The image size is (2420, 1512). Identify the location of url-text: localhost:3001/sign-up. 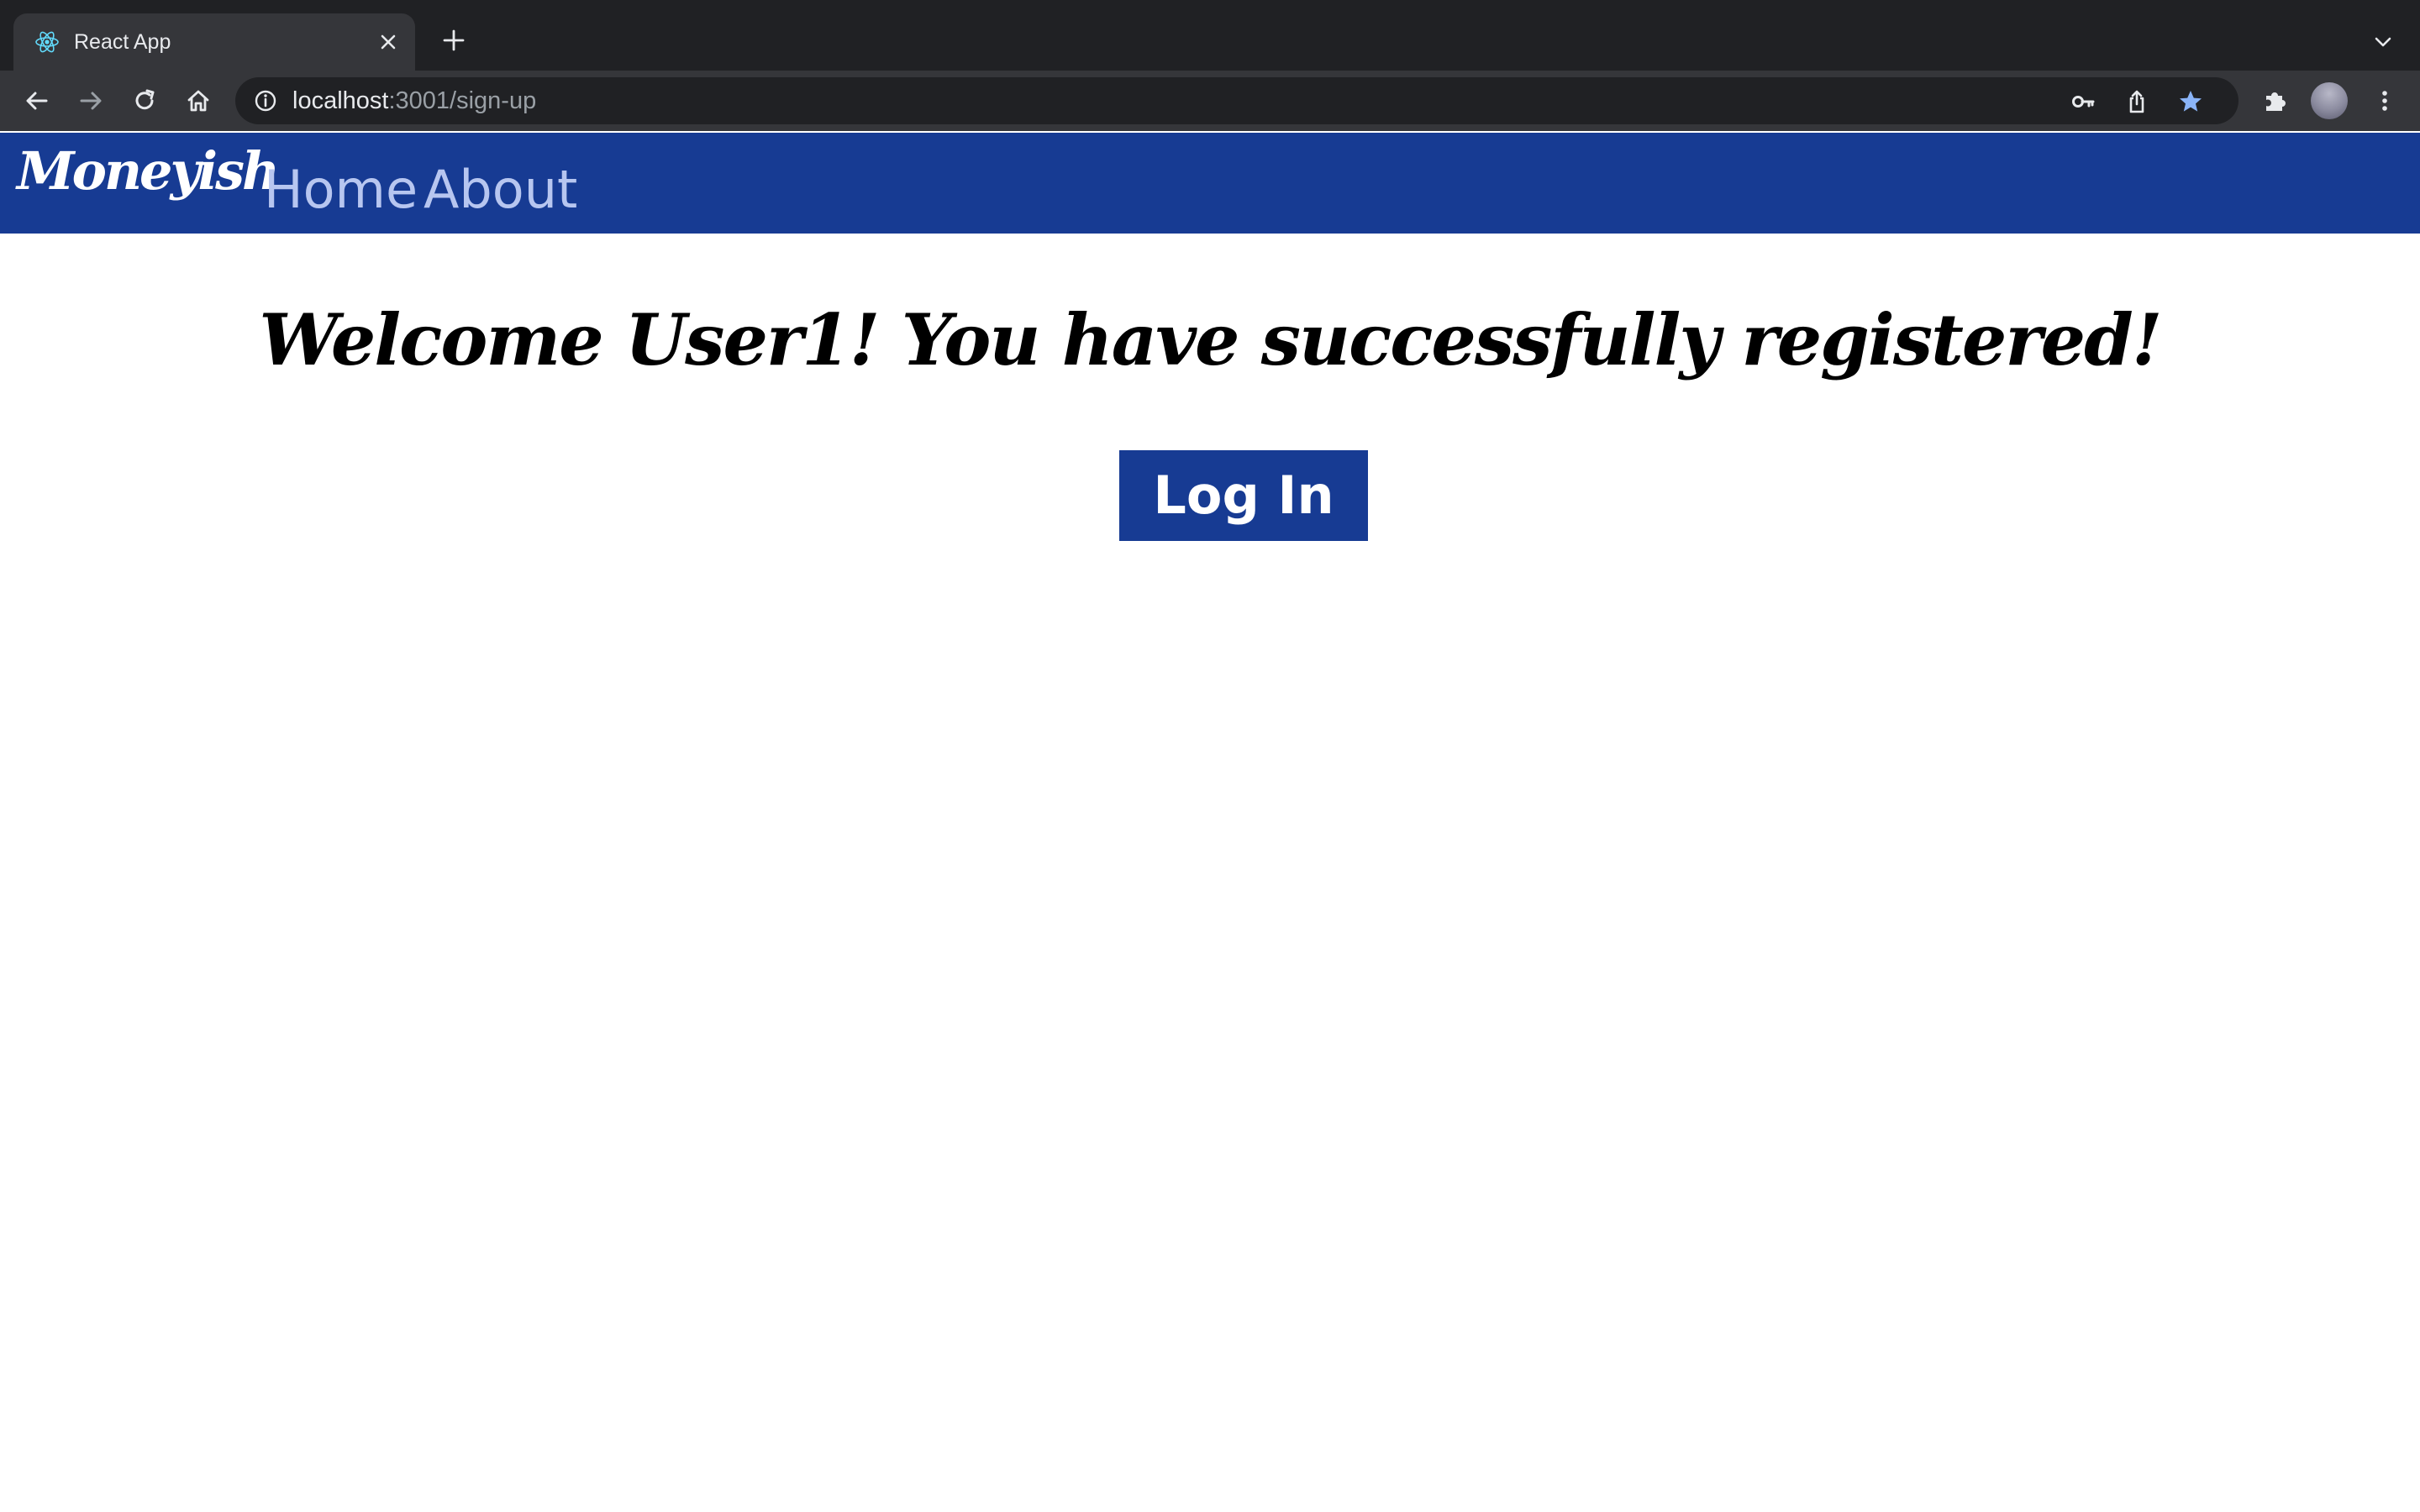
(414, 100).